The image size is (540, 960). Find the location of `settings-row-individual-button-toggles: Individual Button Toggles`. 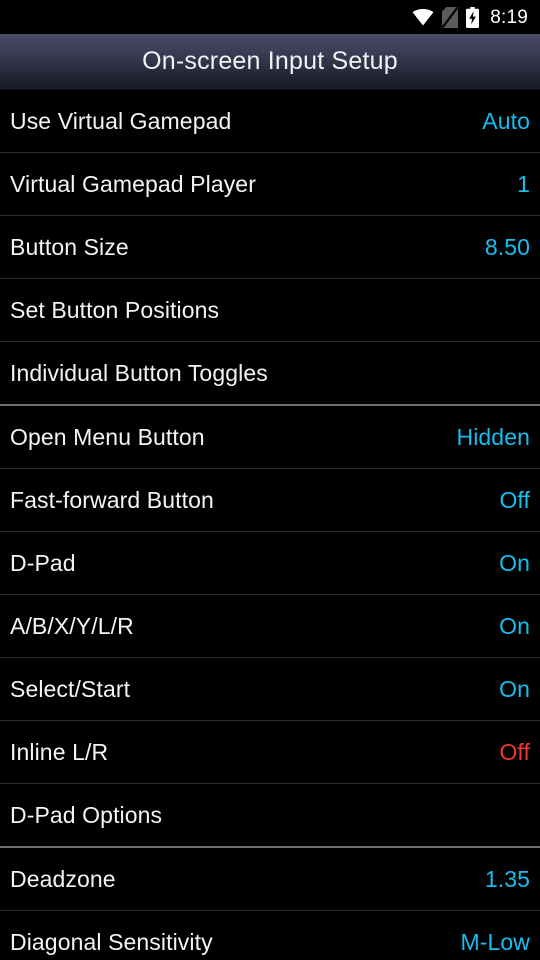

settings-row-individual-button-toggles: Individual Button Toggles is located at coordinates (270, 373).